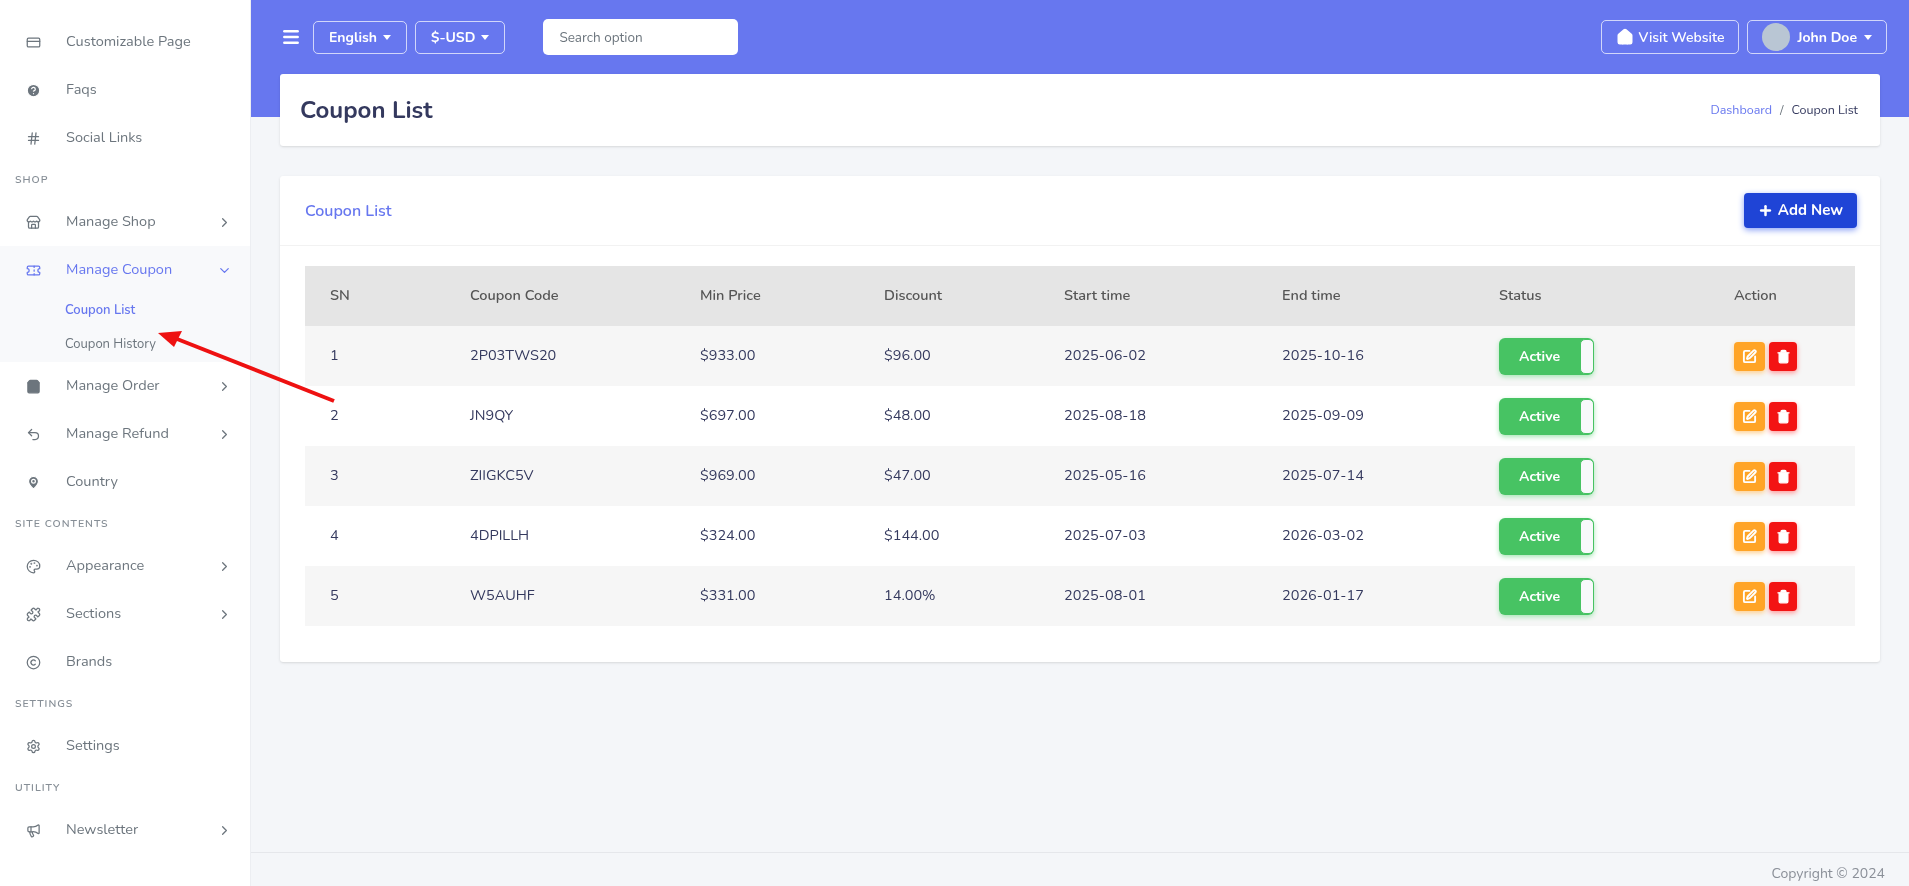 The image size is (1909, 886). I want to click on puzzle-icon, so click(33, 614).